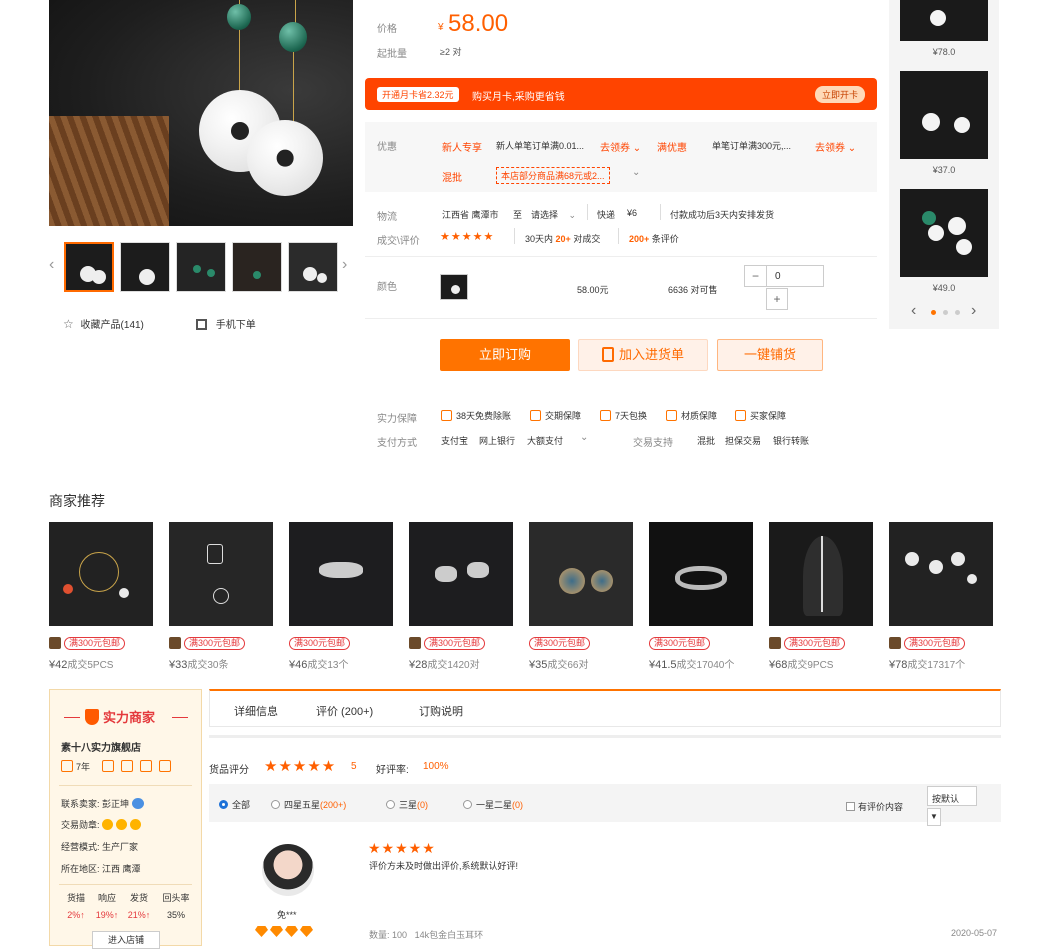 The height and width of the screenshot is (949, 1049). Describe the element at coordinates (632, 213) in the screenshot. I see `ship-fee: ¥6` at that location.